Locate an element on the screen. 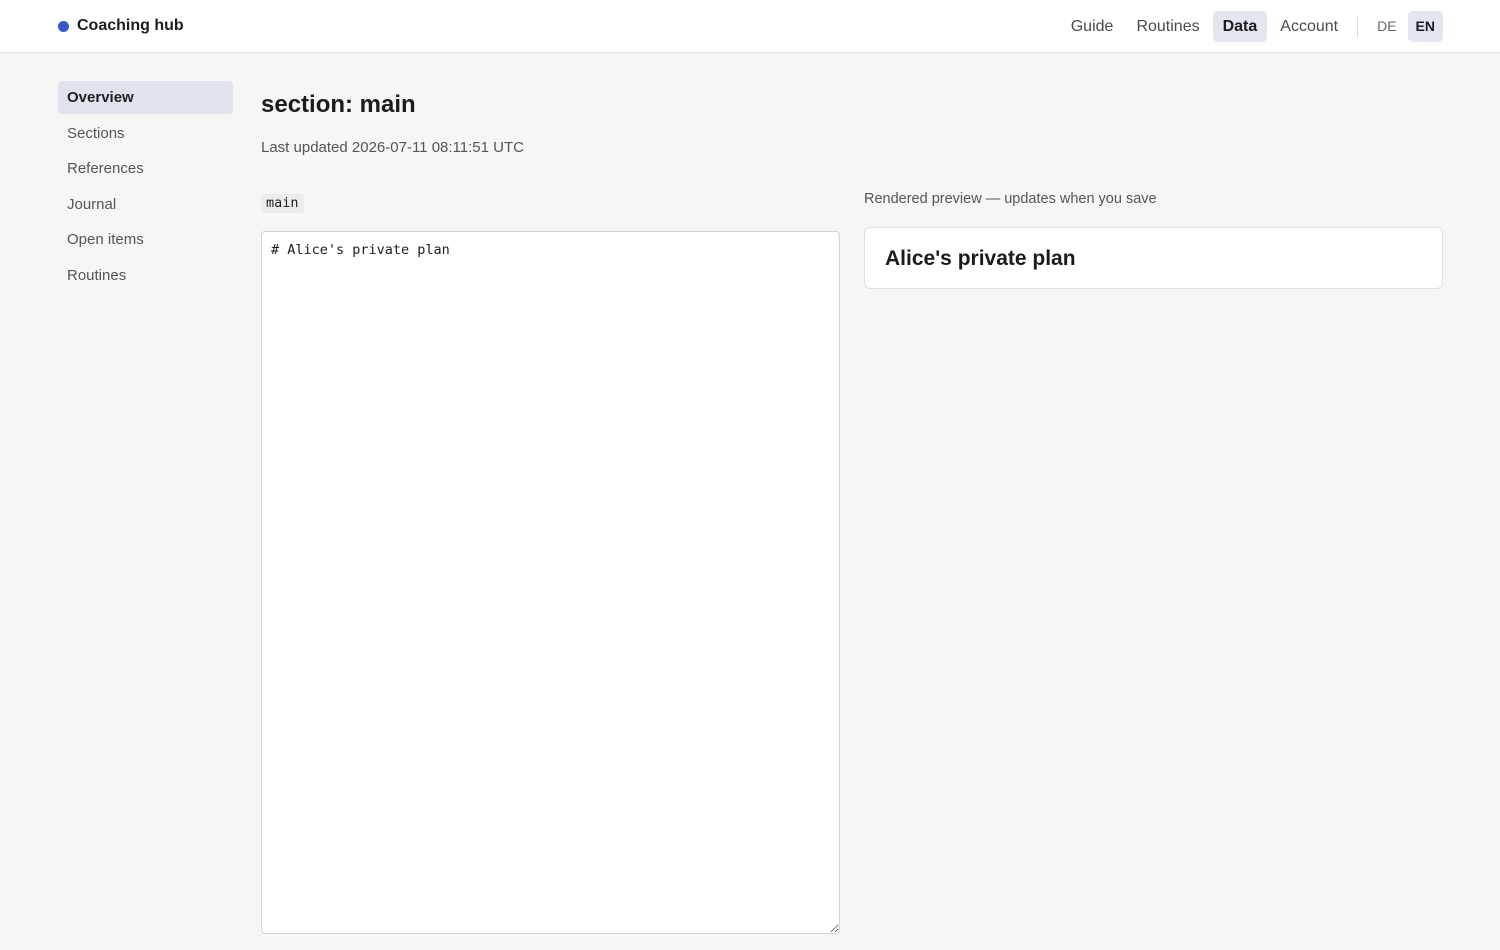  section-key: main is located at coordinates (282, 203).